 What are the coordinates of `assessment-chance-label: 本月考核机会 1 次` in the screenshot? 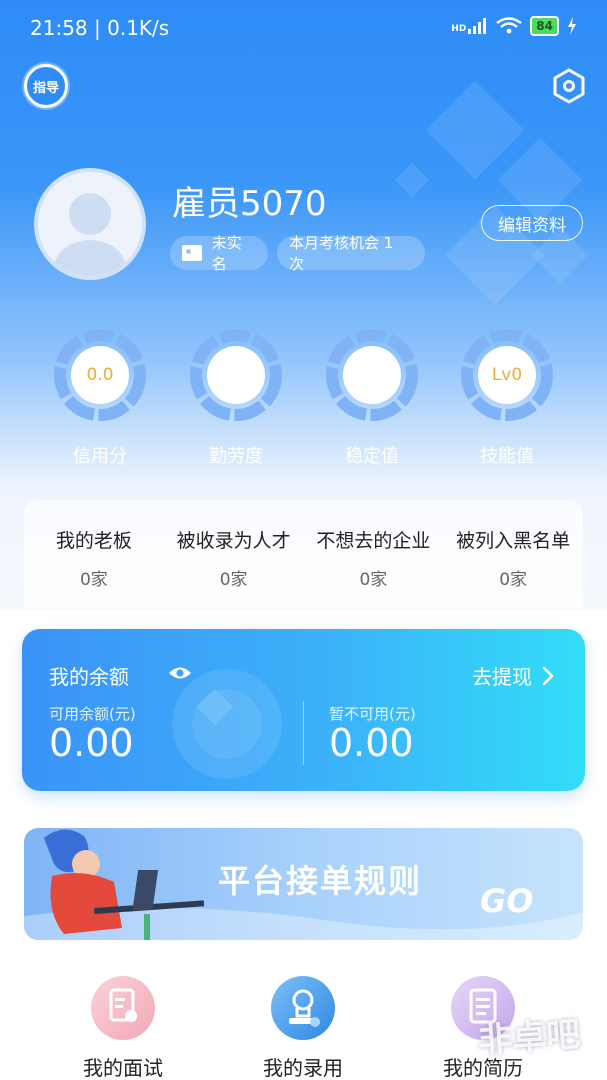 It's located at (341, 253).